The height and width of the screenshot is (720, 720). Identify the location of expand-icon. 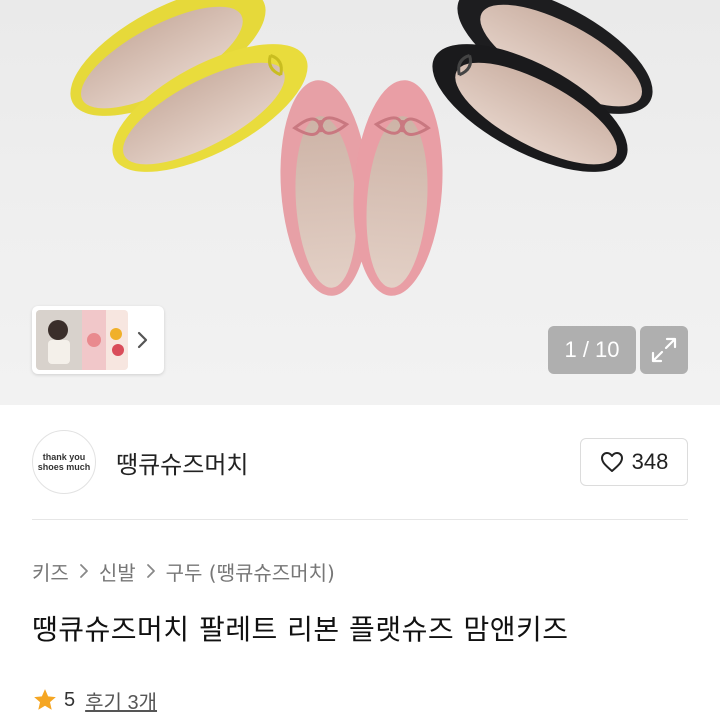
(664, 350).